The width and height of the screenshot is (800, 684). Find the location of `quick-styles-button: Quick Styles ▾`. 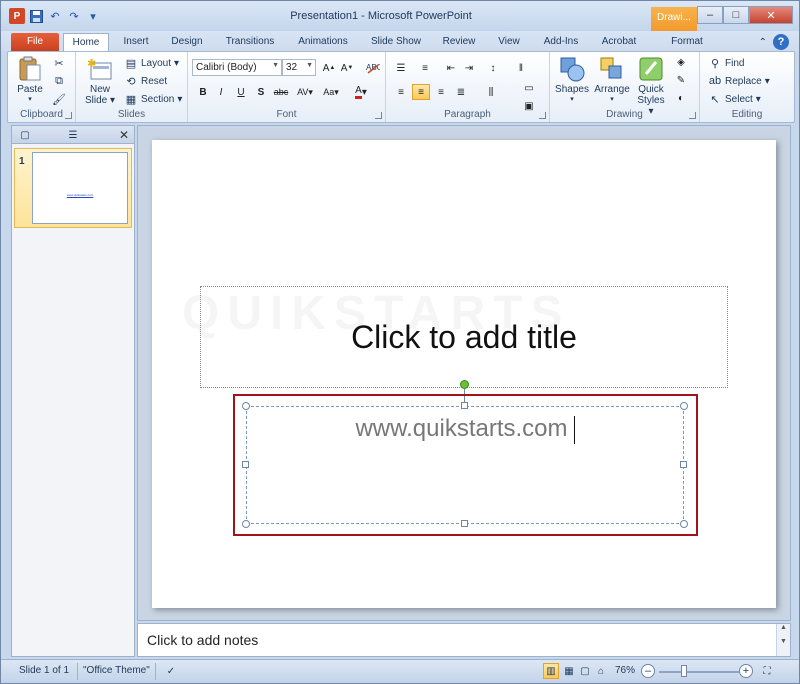

quick-styles-button: Quick Styles ▾ is located at coordinates (651, 86).